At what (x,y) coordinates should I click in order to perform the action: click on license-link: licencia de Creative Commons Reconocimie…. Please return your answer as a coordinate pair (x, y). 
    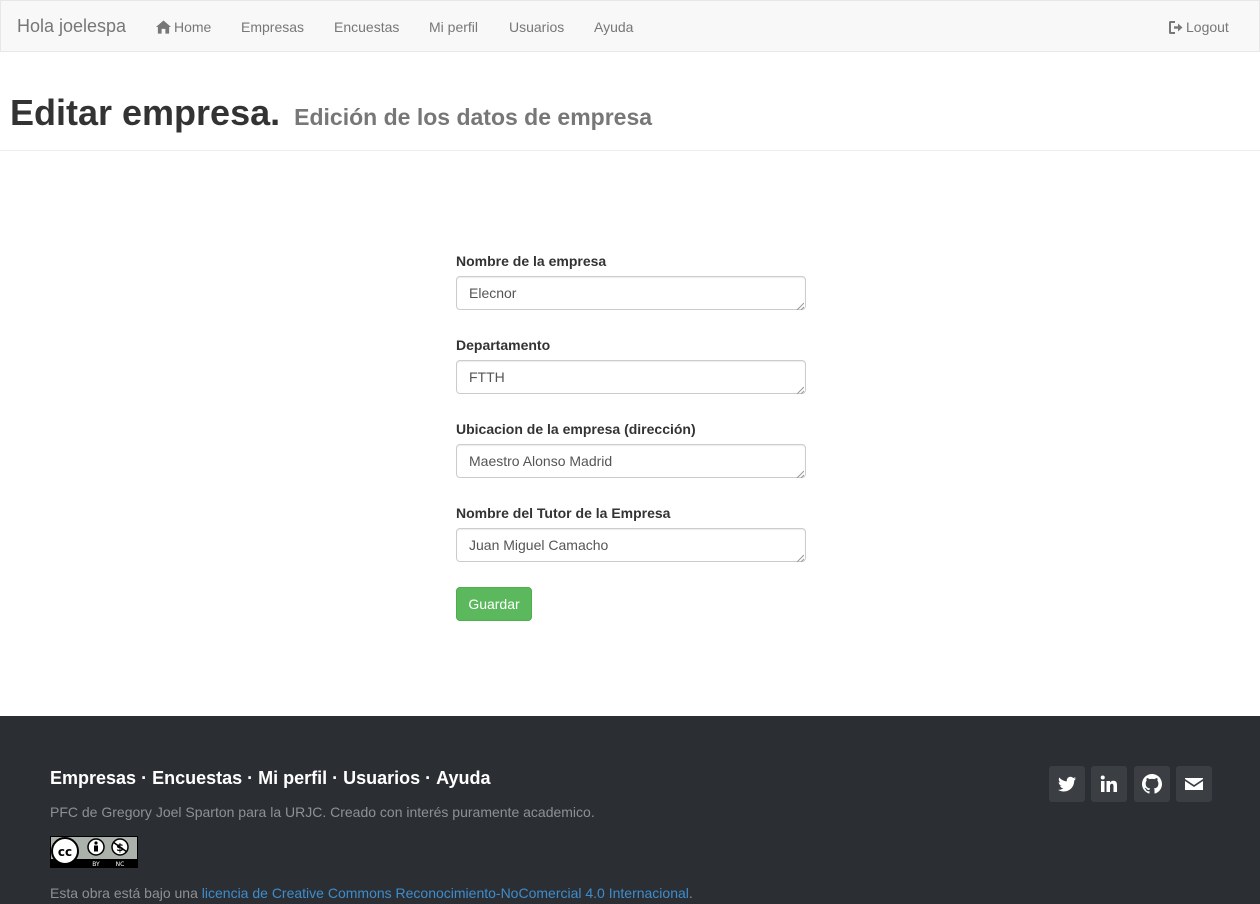
    Looking at the image, I should click on (445, 893).